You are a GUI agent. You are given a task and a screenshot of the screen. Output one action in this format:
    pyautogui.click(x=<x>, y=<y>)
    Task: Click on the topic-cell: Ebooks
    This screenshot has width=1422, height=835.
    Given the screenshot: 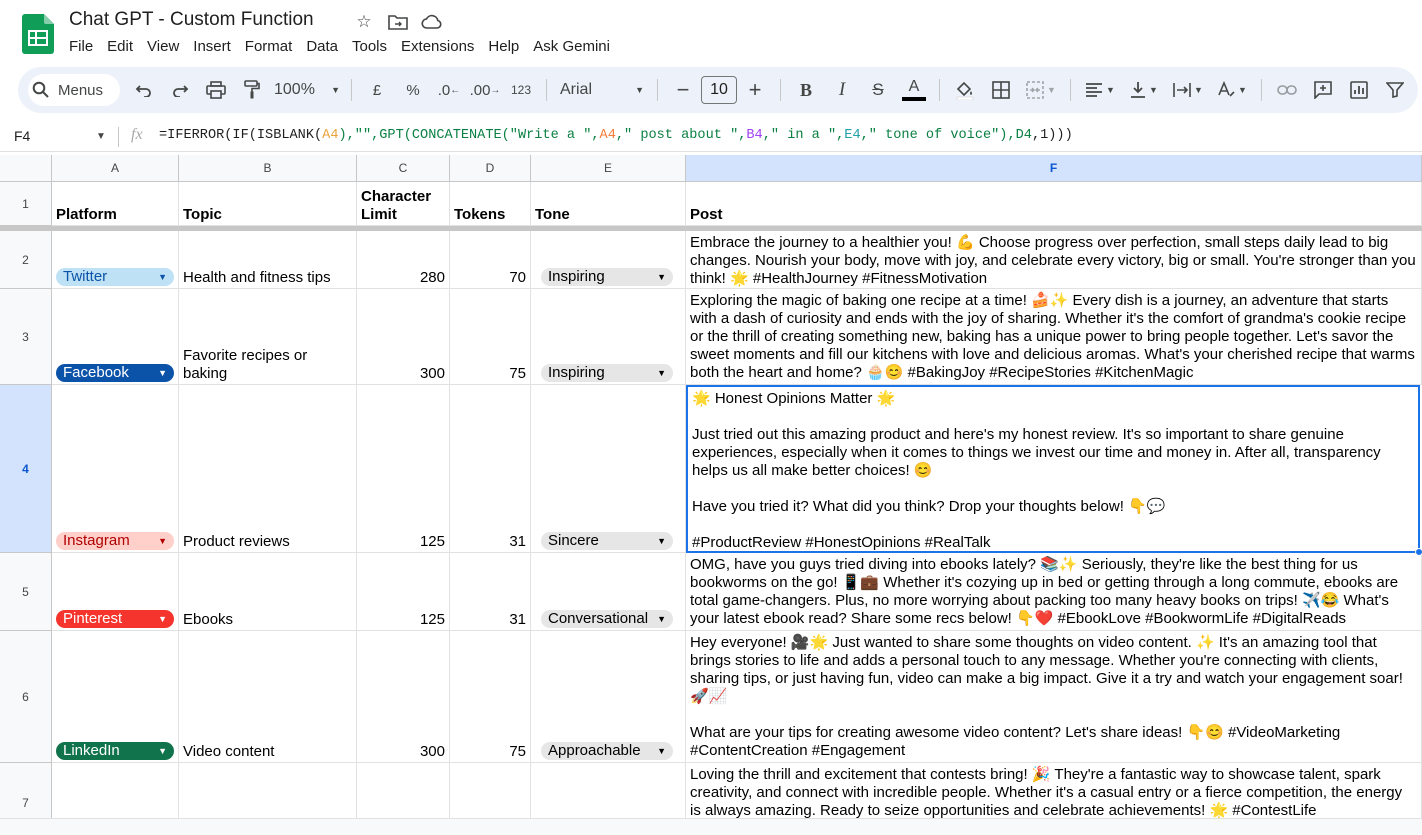 What is the action you would take?
    pyautogui.click(x=268, y=592)
    